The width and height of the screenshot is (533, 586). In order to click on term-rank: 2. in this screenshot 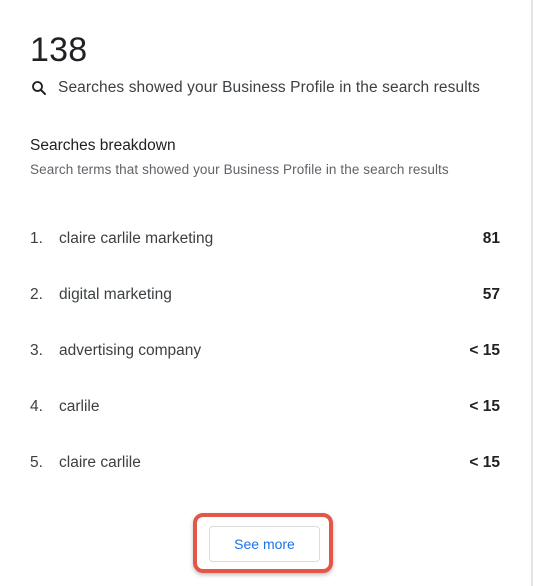, I will do `click(36, 294)`.